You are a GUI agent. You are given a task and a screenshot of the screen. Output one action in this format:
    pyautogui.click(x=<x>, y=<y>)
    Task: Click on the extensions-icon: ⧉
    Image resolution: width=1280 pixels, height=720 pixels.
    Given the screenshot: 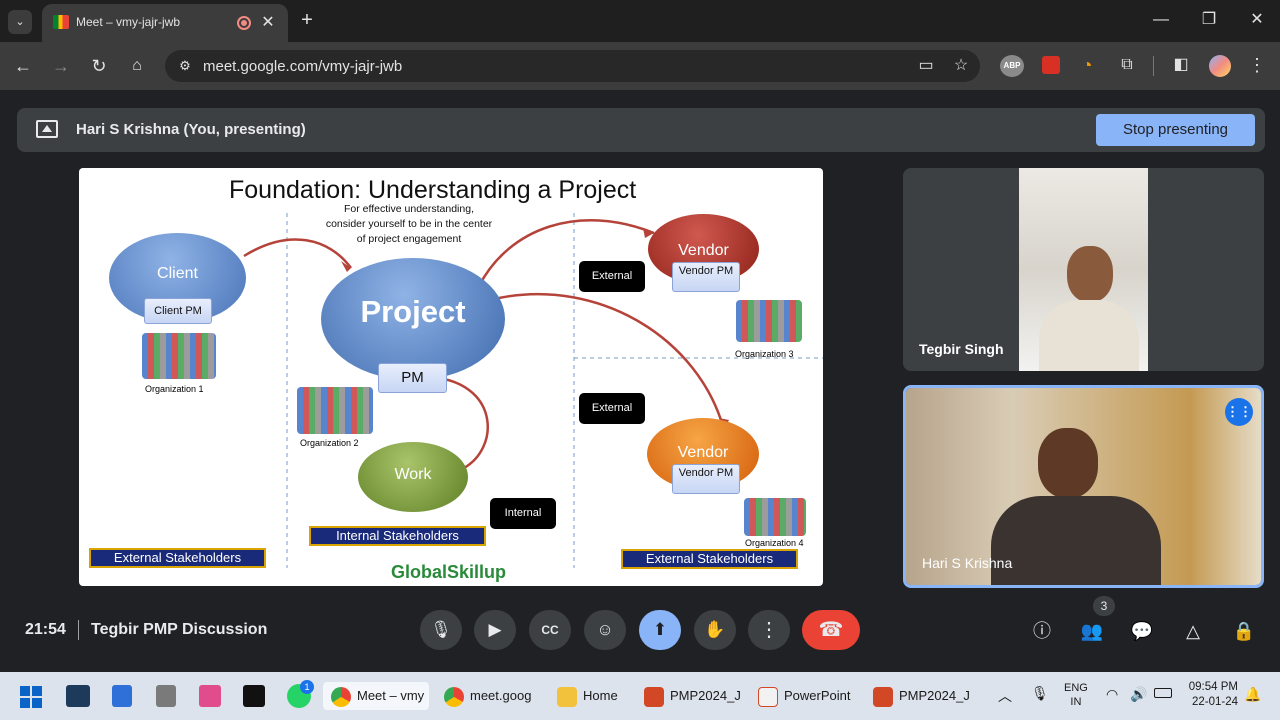 What is the action you would take?
    pyautogui.click(x=1127, y=65)
    